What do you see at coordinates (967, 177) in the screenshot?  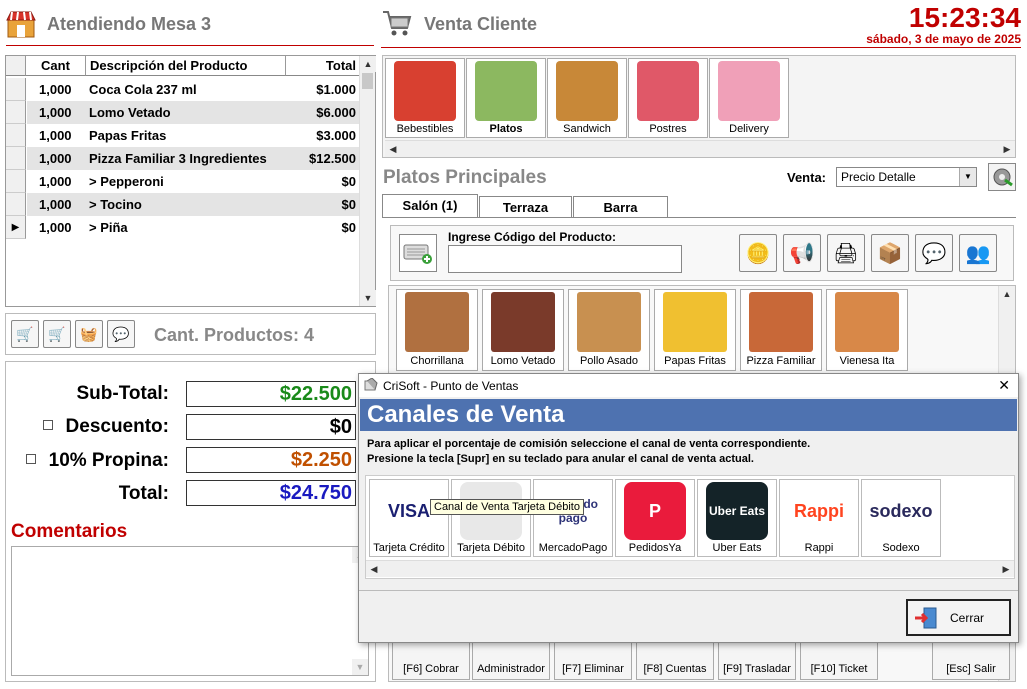 I see `chevron-down-icon: ▼` at bounding box center [967, 177].